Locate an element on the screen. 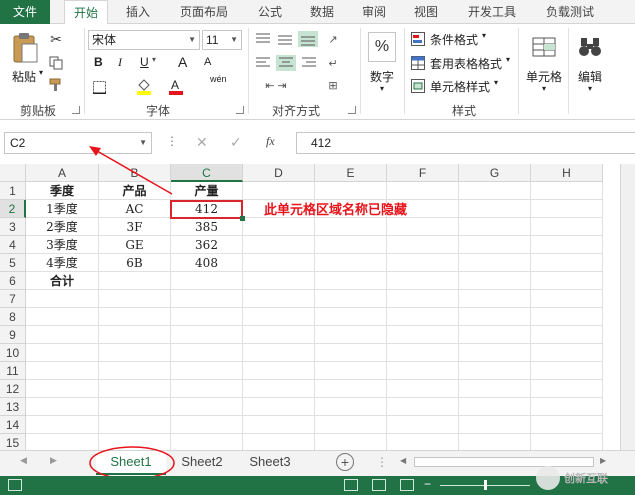  add-sheet-icon: + is located at coordinates (345, 462).